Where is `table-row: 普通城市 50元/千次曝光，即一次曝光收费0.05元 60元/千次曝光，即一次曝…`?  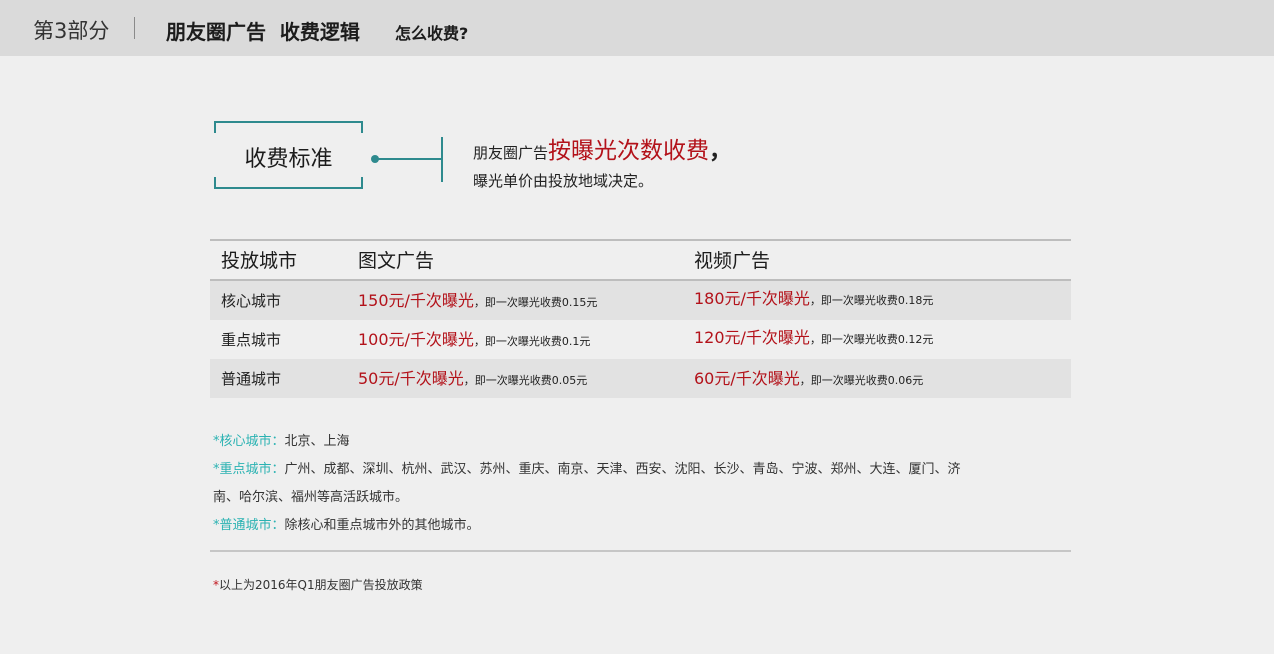 table-row: 普通城市 50元/千次曝光，即一次曝光收费0.05元 60元/千次曝光，即一次曝… is located at coordinates (640, 378).